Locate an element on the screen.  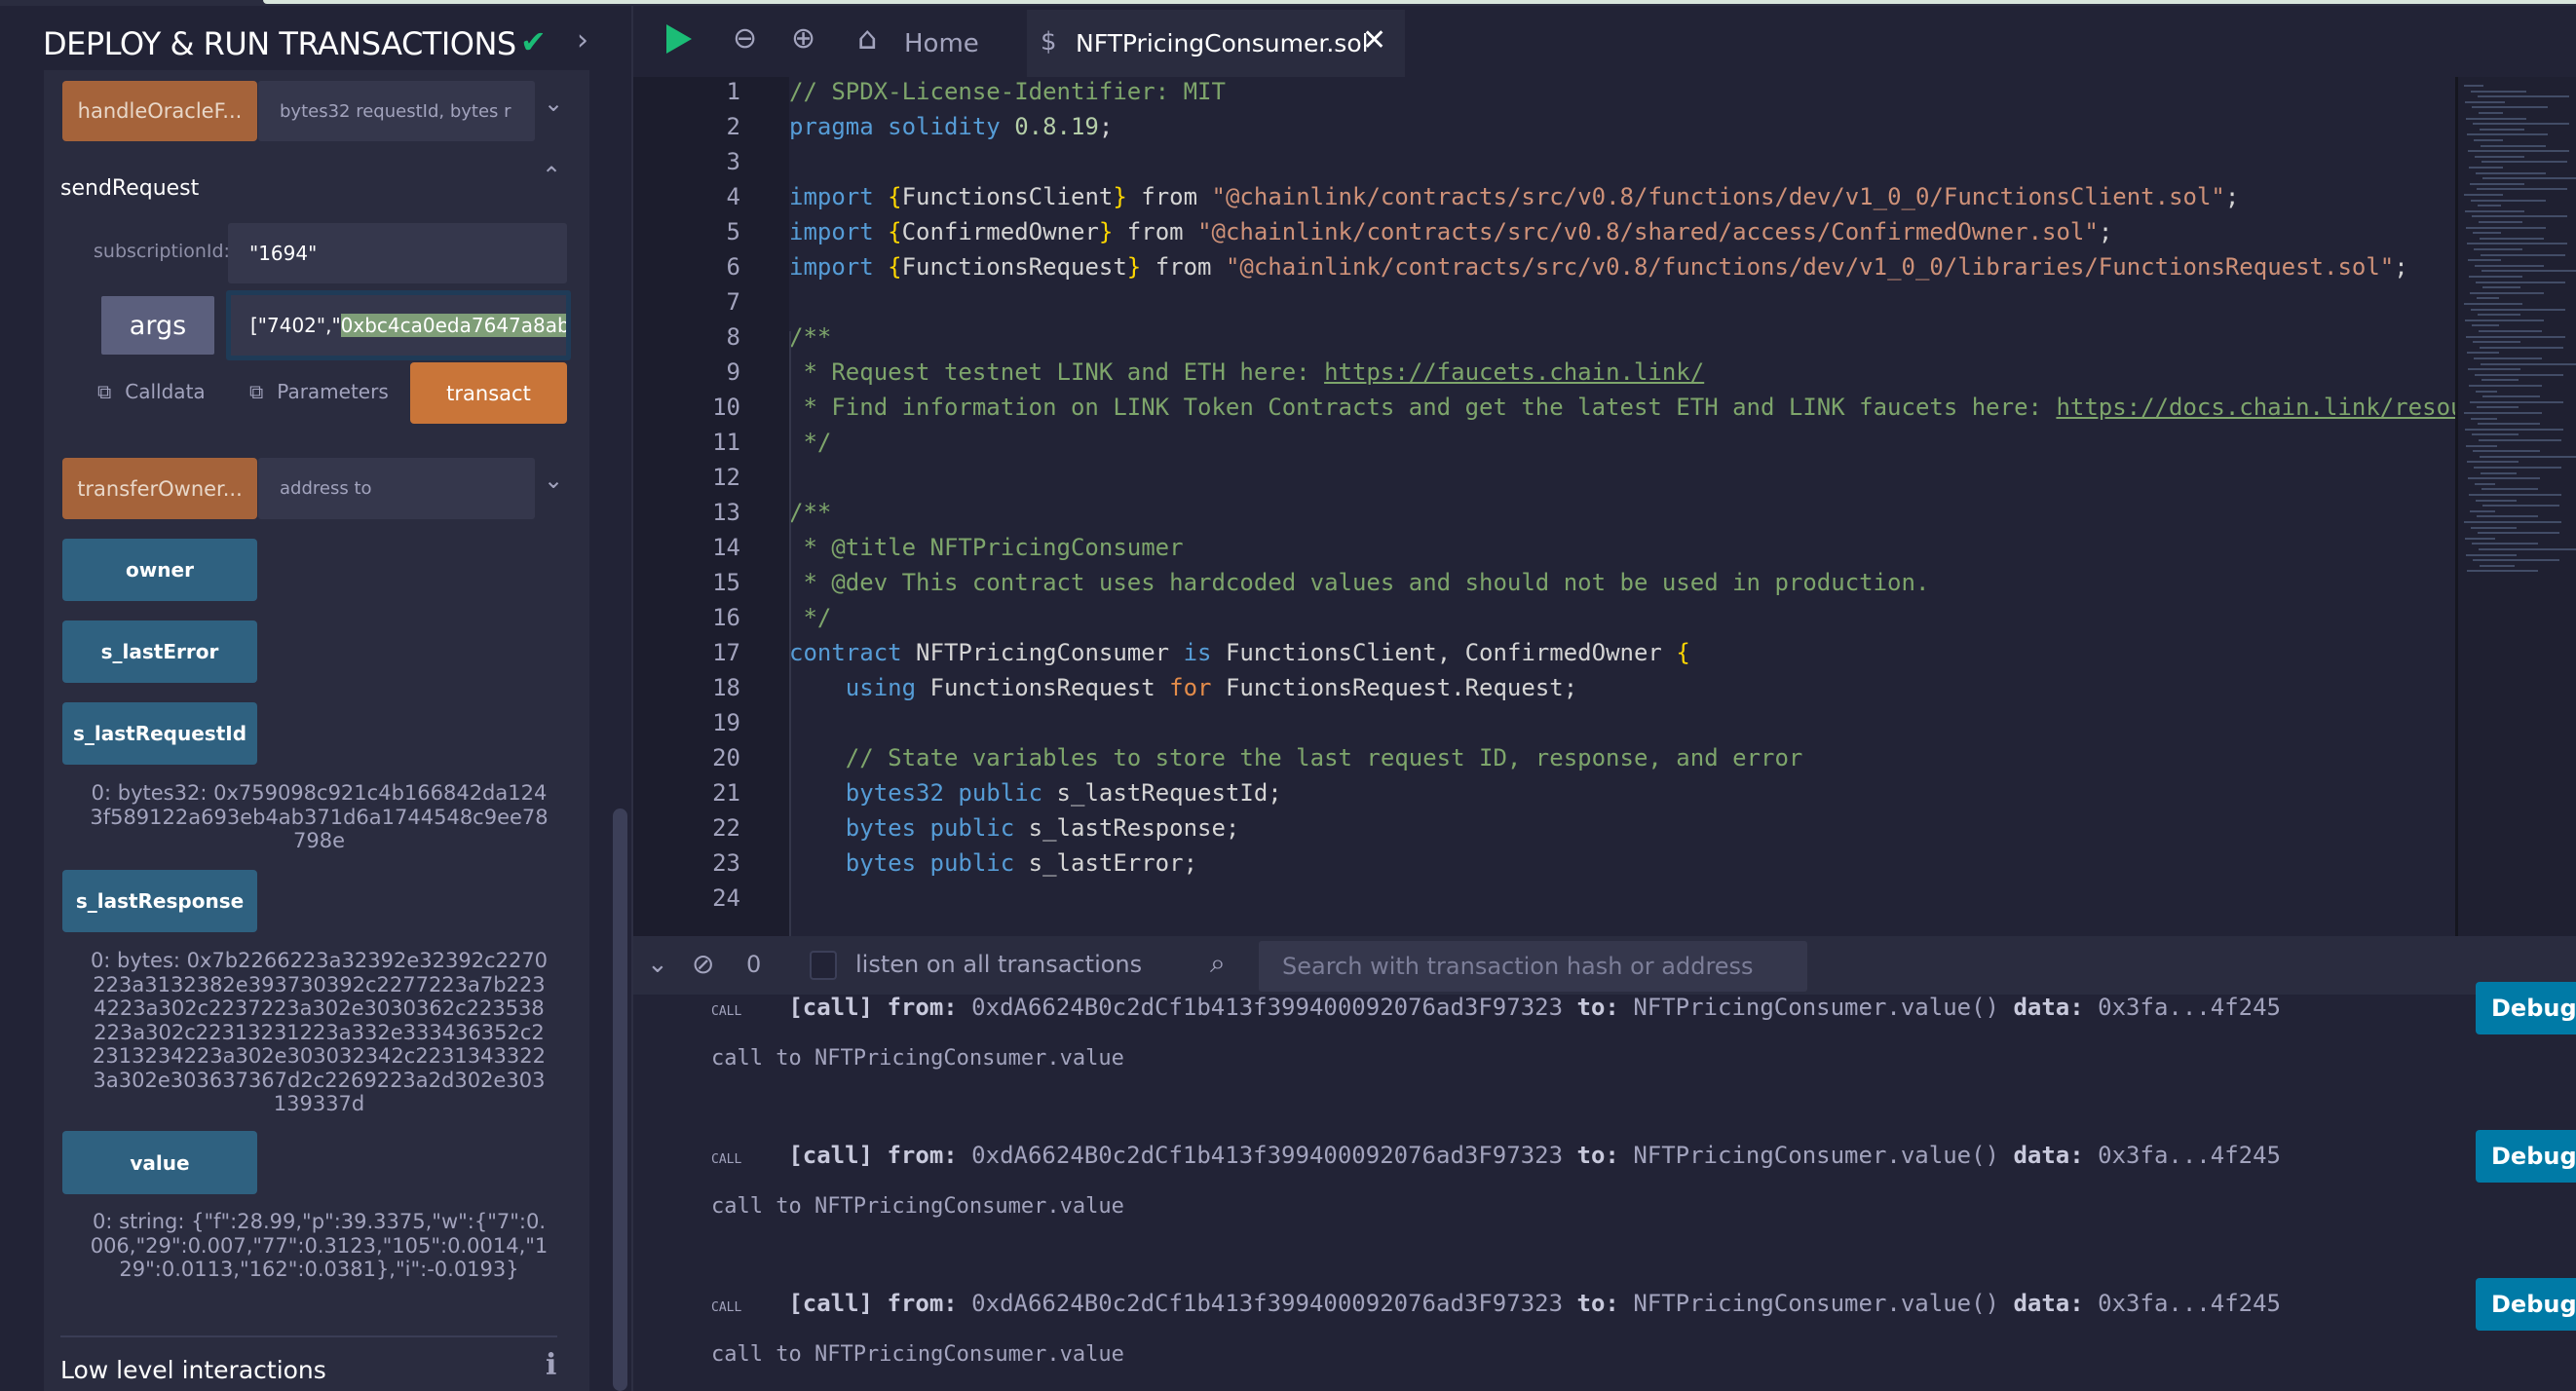
play-icon is located at coordinates (679, 39).